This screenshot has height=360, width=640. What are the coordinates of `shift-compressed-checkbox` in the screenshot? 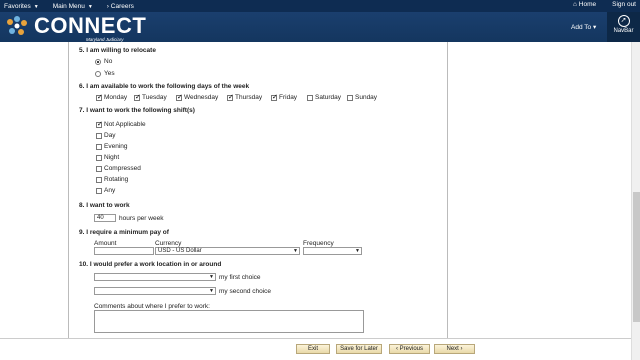 It's located at (99, 168).